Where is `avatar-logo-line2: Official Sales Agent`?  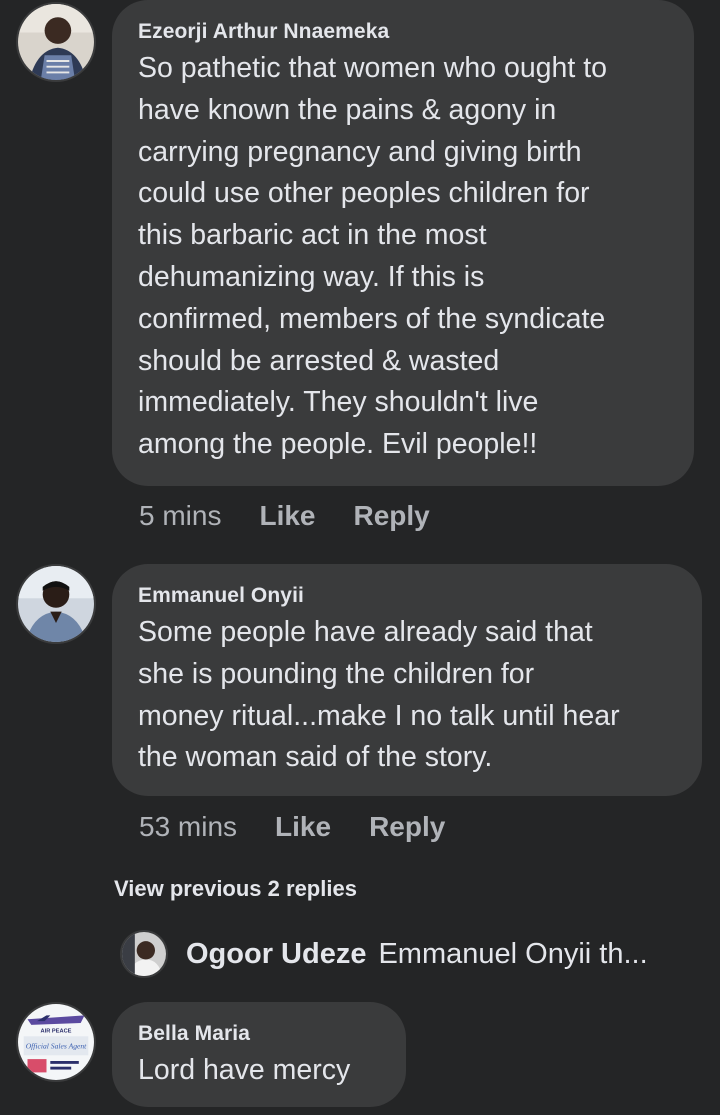 avatar-logo-line2: Official Sales Agent is located at coordinates (56, 1046).